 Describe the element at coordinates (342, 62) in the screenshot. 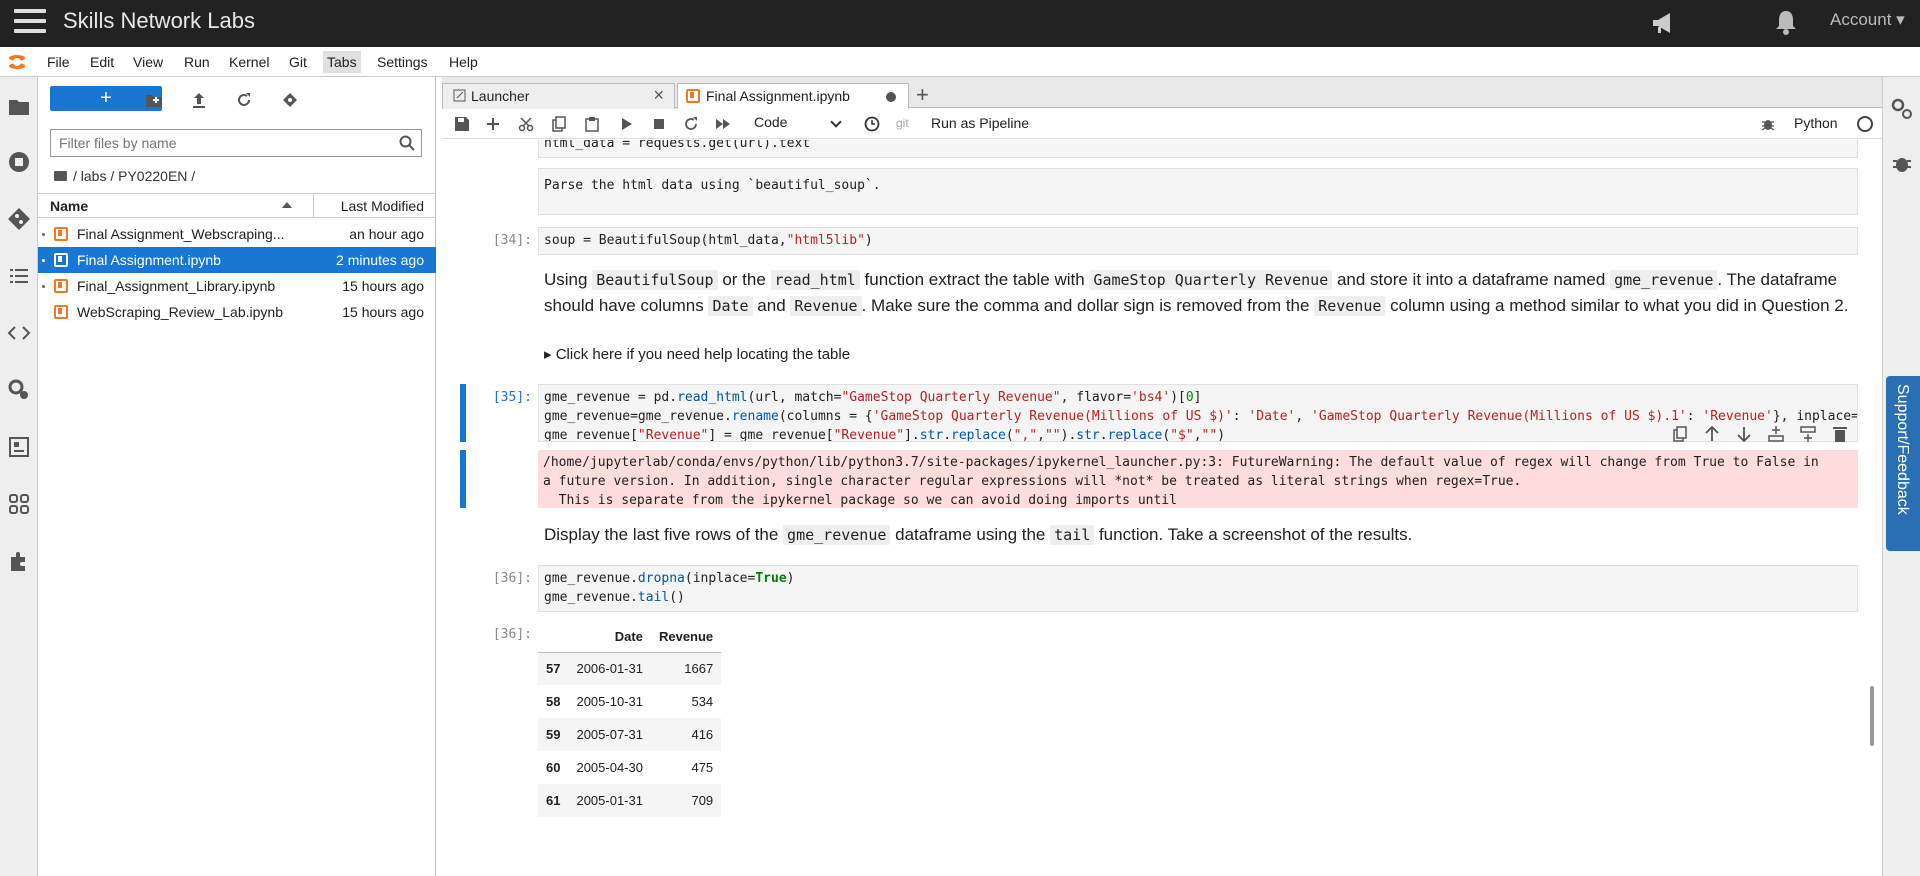

I see `menu-tabs: Tabs` at that location.